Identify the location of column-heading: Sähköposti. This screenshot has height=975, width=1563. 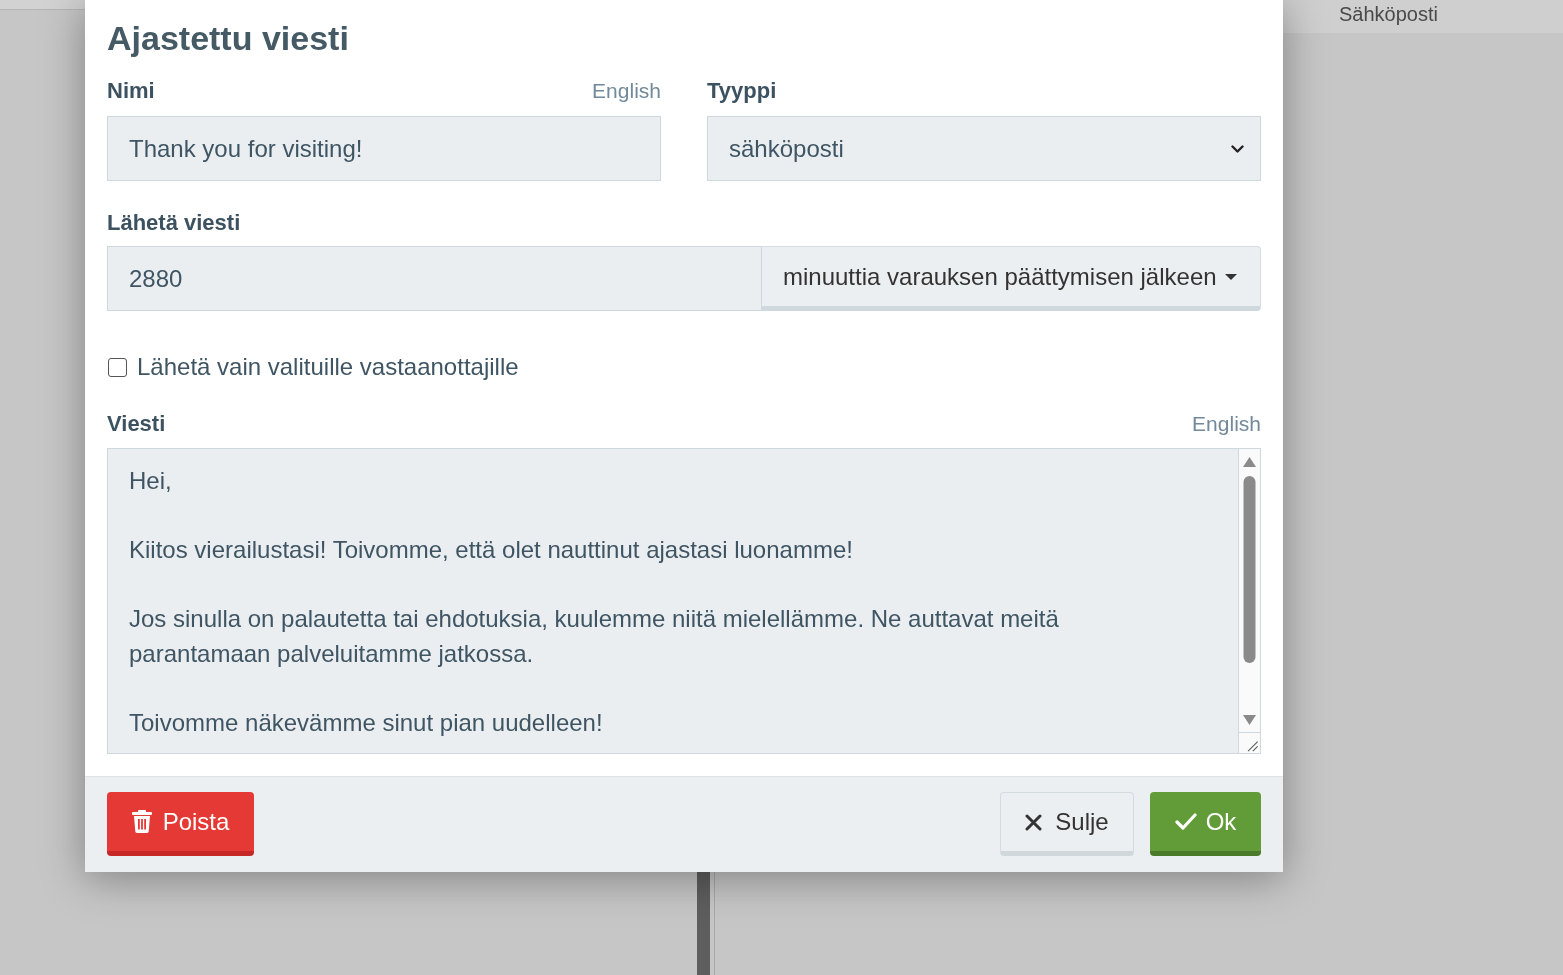
(1388, 14).